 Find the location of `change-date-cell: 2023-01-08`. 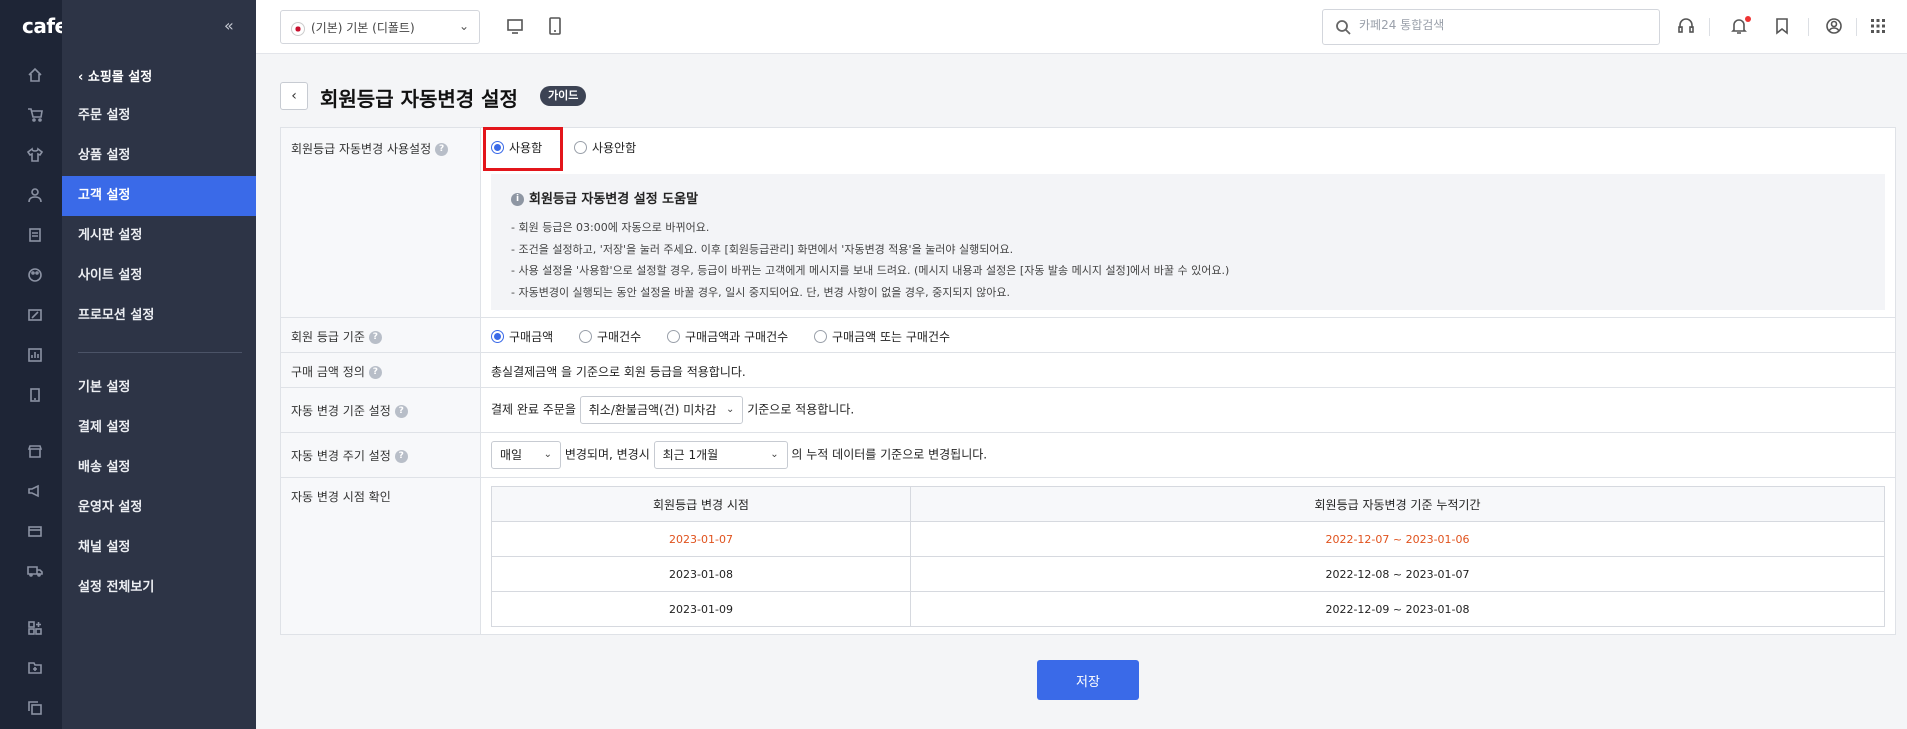

change-date-cell: 2023-01-08 is located at coordinates (701, 574).